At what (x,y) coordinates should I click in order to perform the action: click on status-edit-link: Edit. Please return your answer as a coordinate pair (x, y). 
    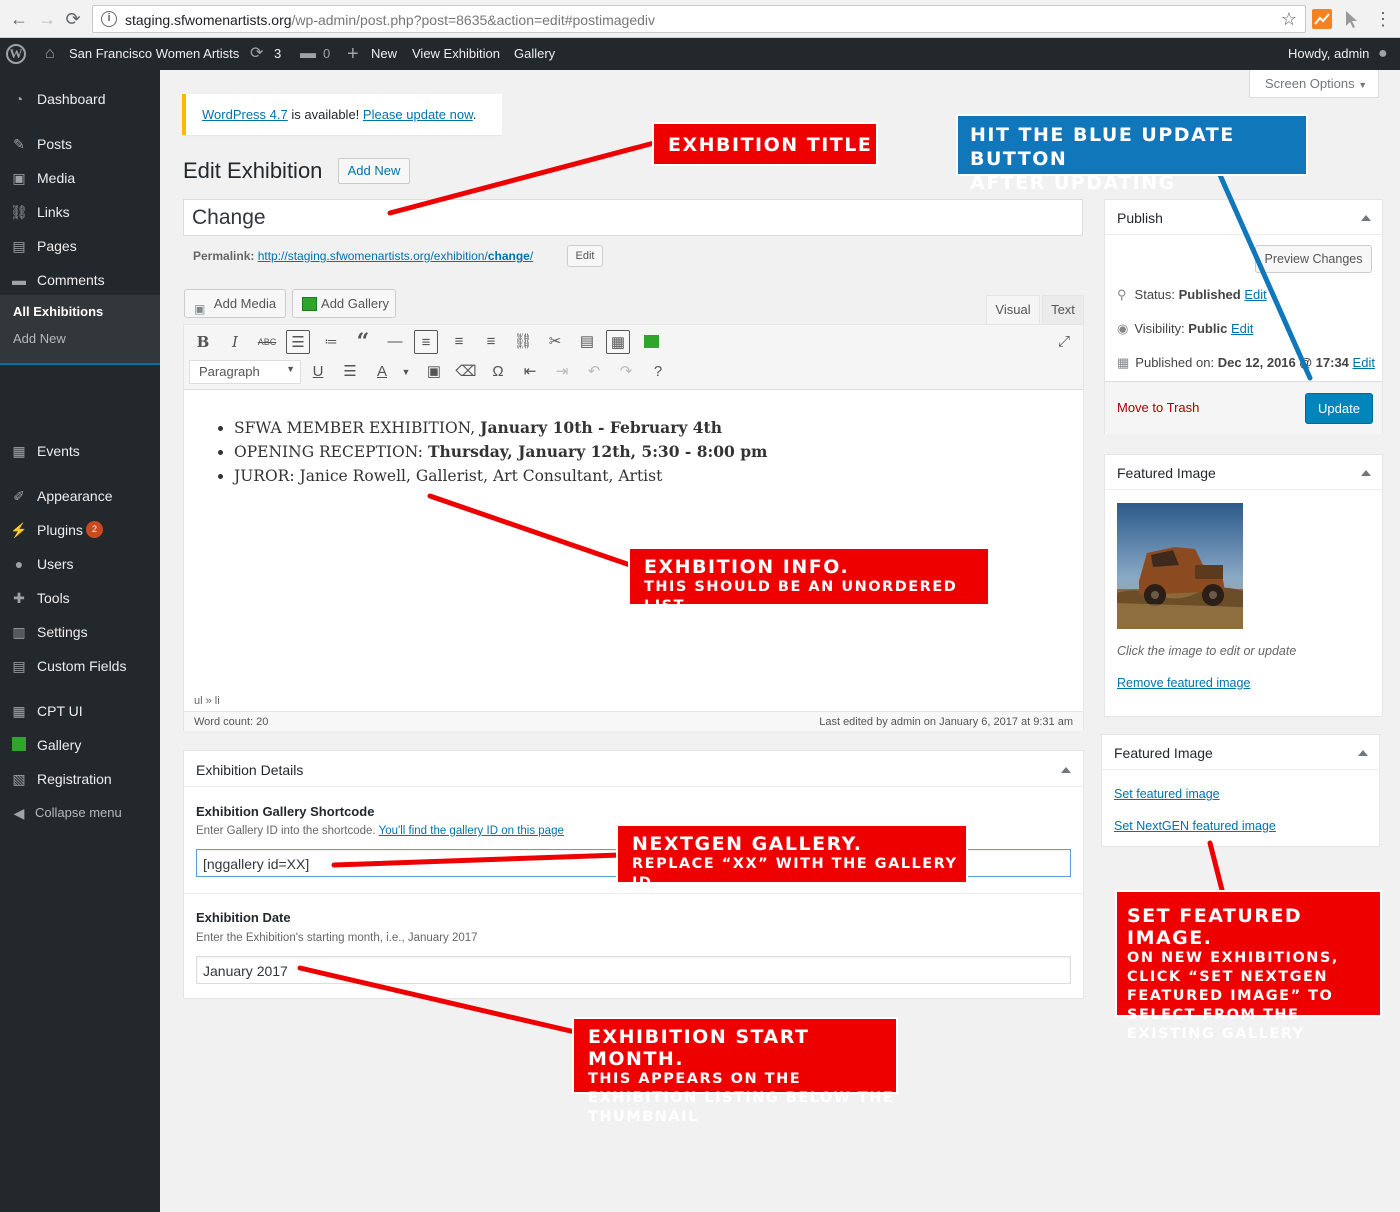
    Looking at the image, I should click on (1255, 294).